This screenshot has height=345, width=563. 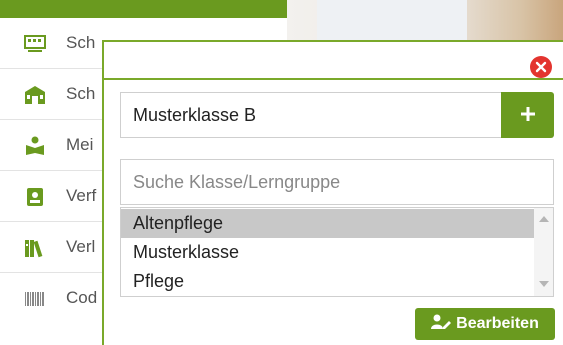 I want to click on sidebar-item-2: Sch, so click(x=55, y=94).